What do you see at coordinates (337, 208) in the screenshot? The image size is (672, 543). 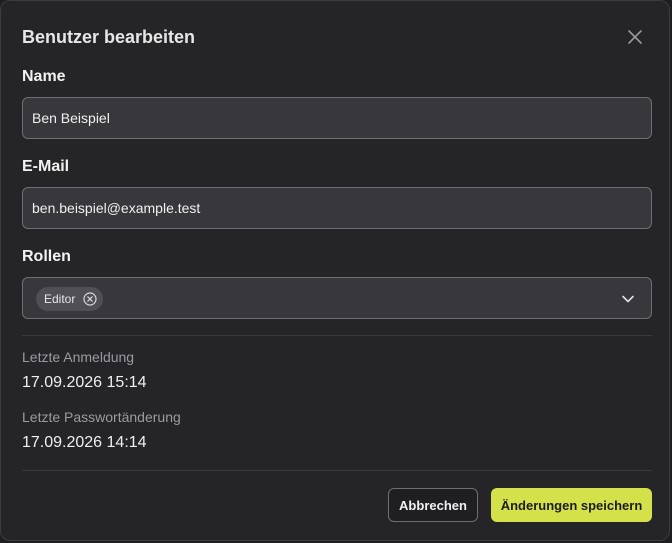 I see `email-input` at bounding box center [337, 208].